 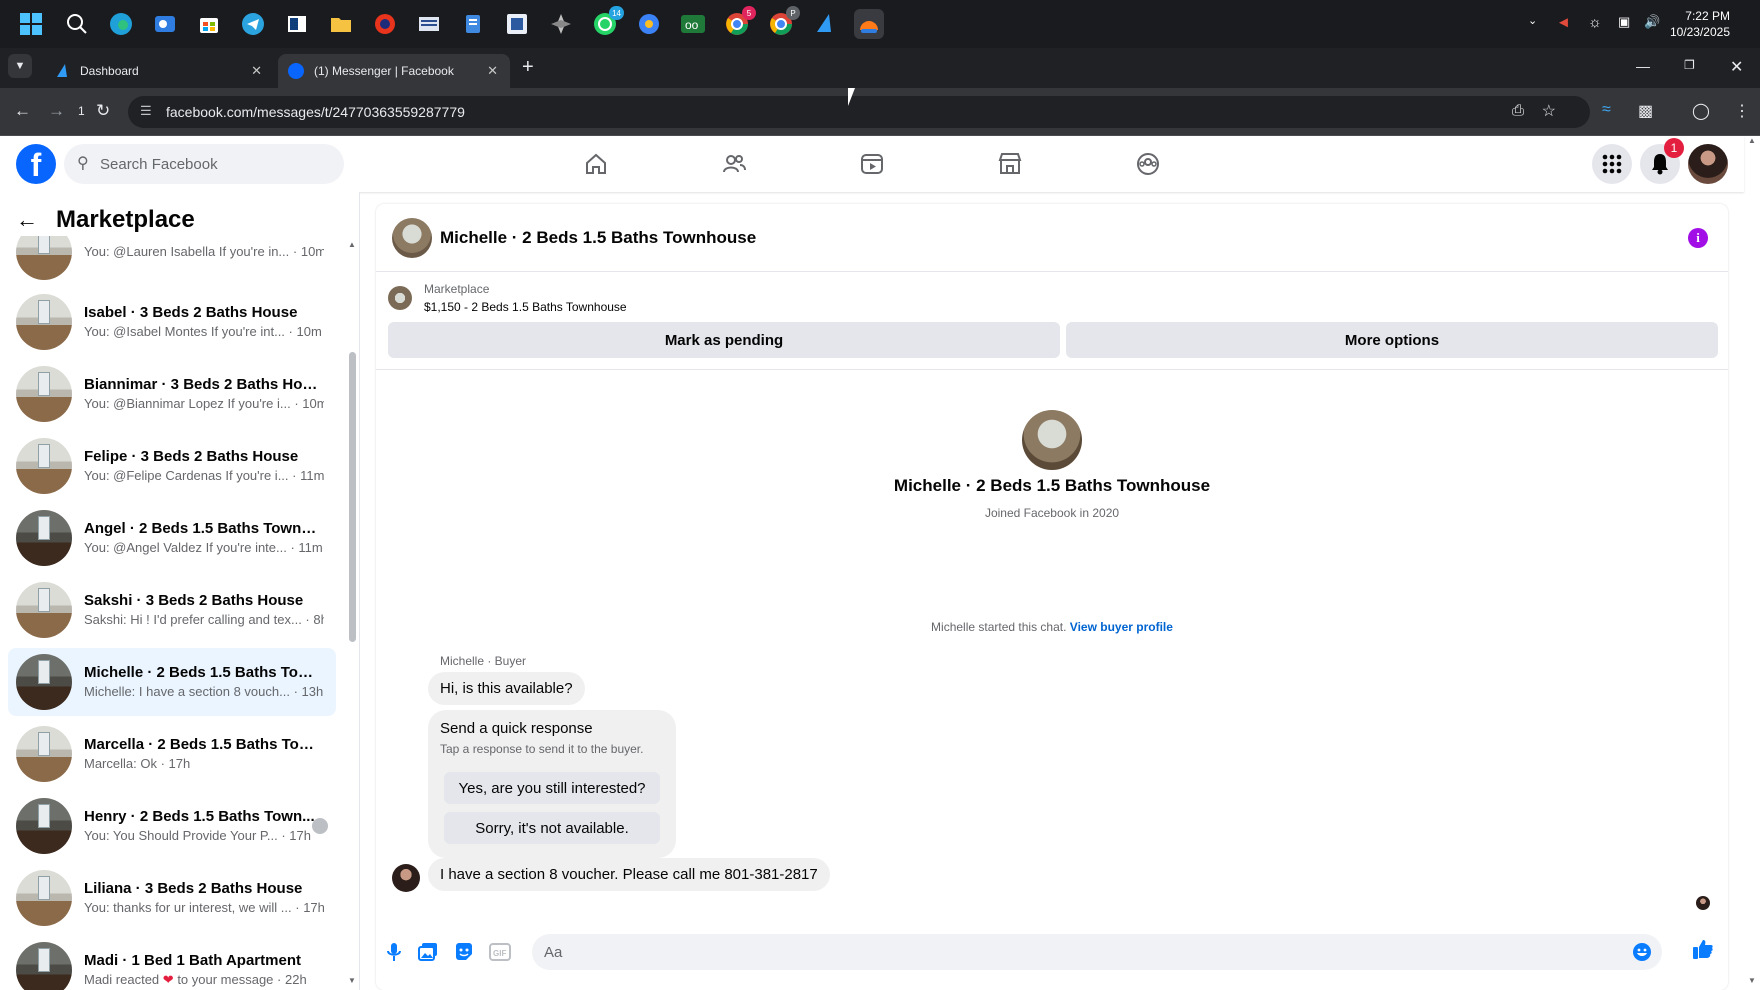 I want to click on emoji-icon, so click(x=1642, y=954).